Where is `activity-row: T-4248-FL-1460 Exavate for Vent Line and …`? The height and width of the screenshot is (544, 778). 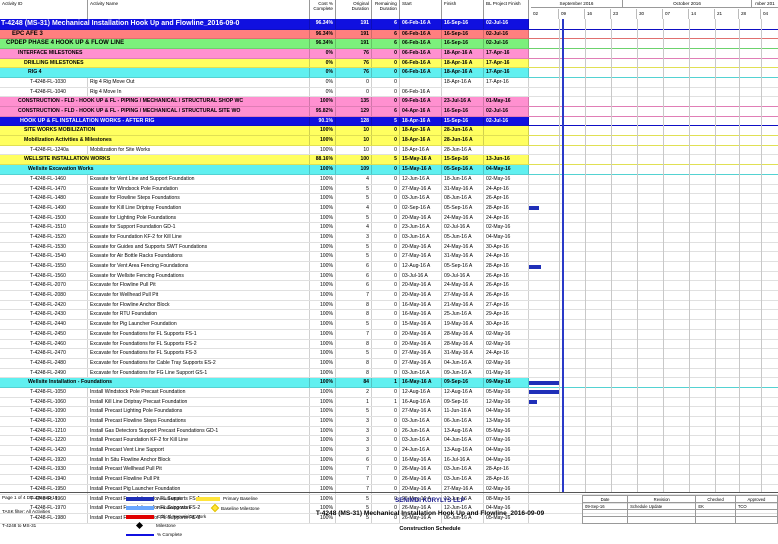
activity-row: T-4248-FL-1460 Exavate for Vent Line and … is located at coordinates (389, 179).